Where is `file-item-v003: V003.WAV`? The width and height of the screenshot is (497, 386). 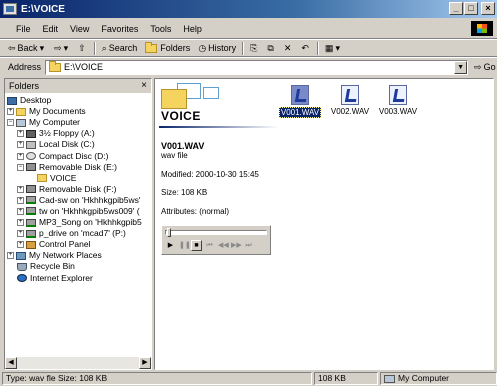 file-item-v003: V003.WAV is located at coordinates (398, 100).